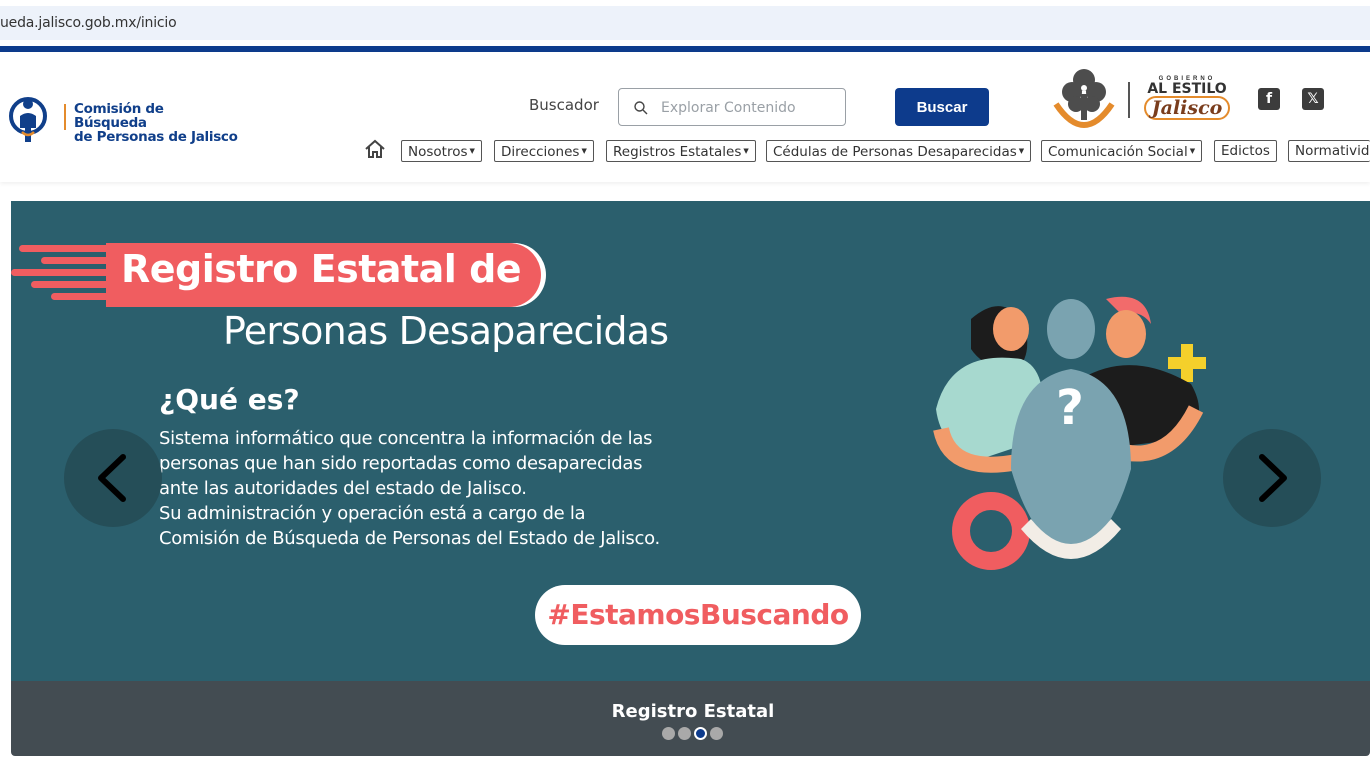  Describe the element at coordinates (229, 399) in the screenshot. I see `question-heading: ¿Qué es?` at that location.